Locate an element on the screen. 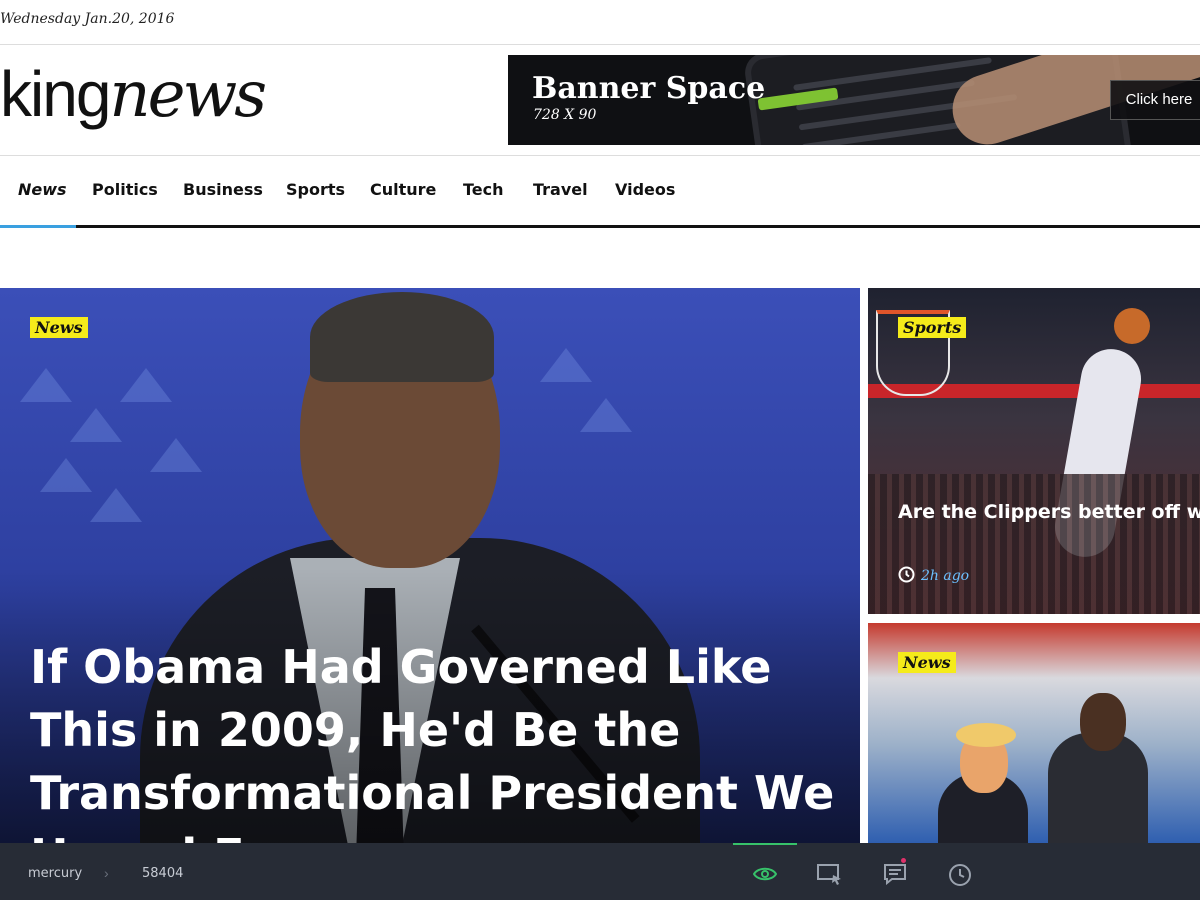 Image resolution: width=1200 pixels, height=900 pixels. nav-business: Business is located at coordinates (223, 189).